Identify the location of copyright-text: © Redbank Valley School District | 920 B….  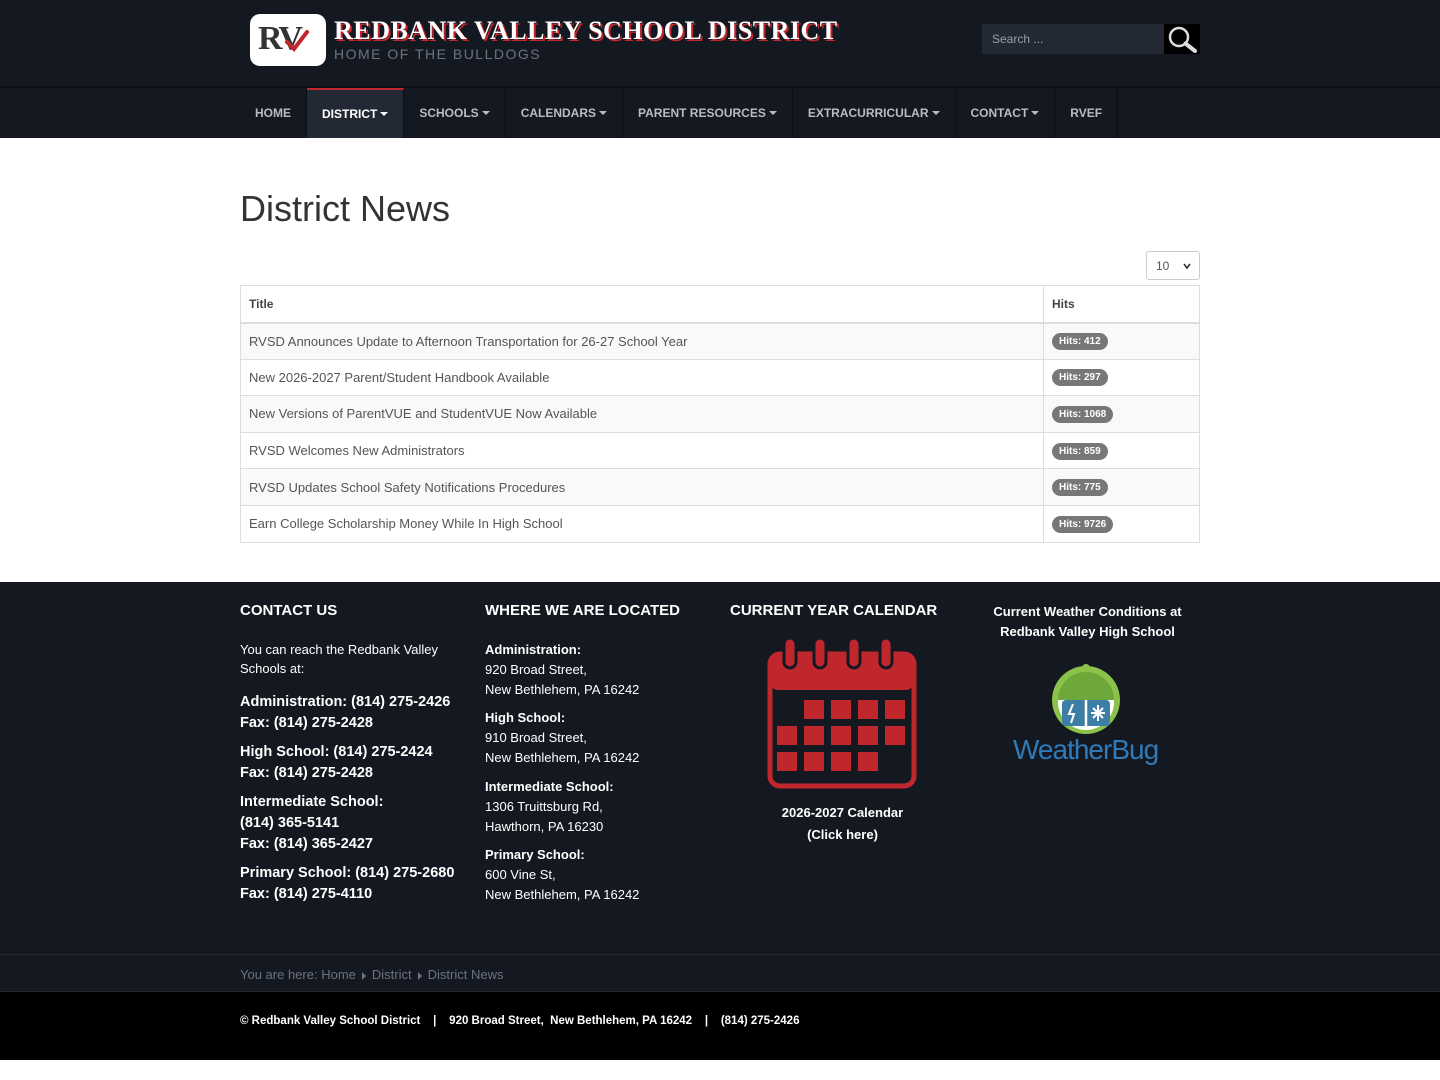
(520, 1021).